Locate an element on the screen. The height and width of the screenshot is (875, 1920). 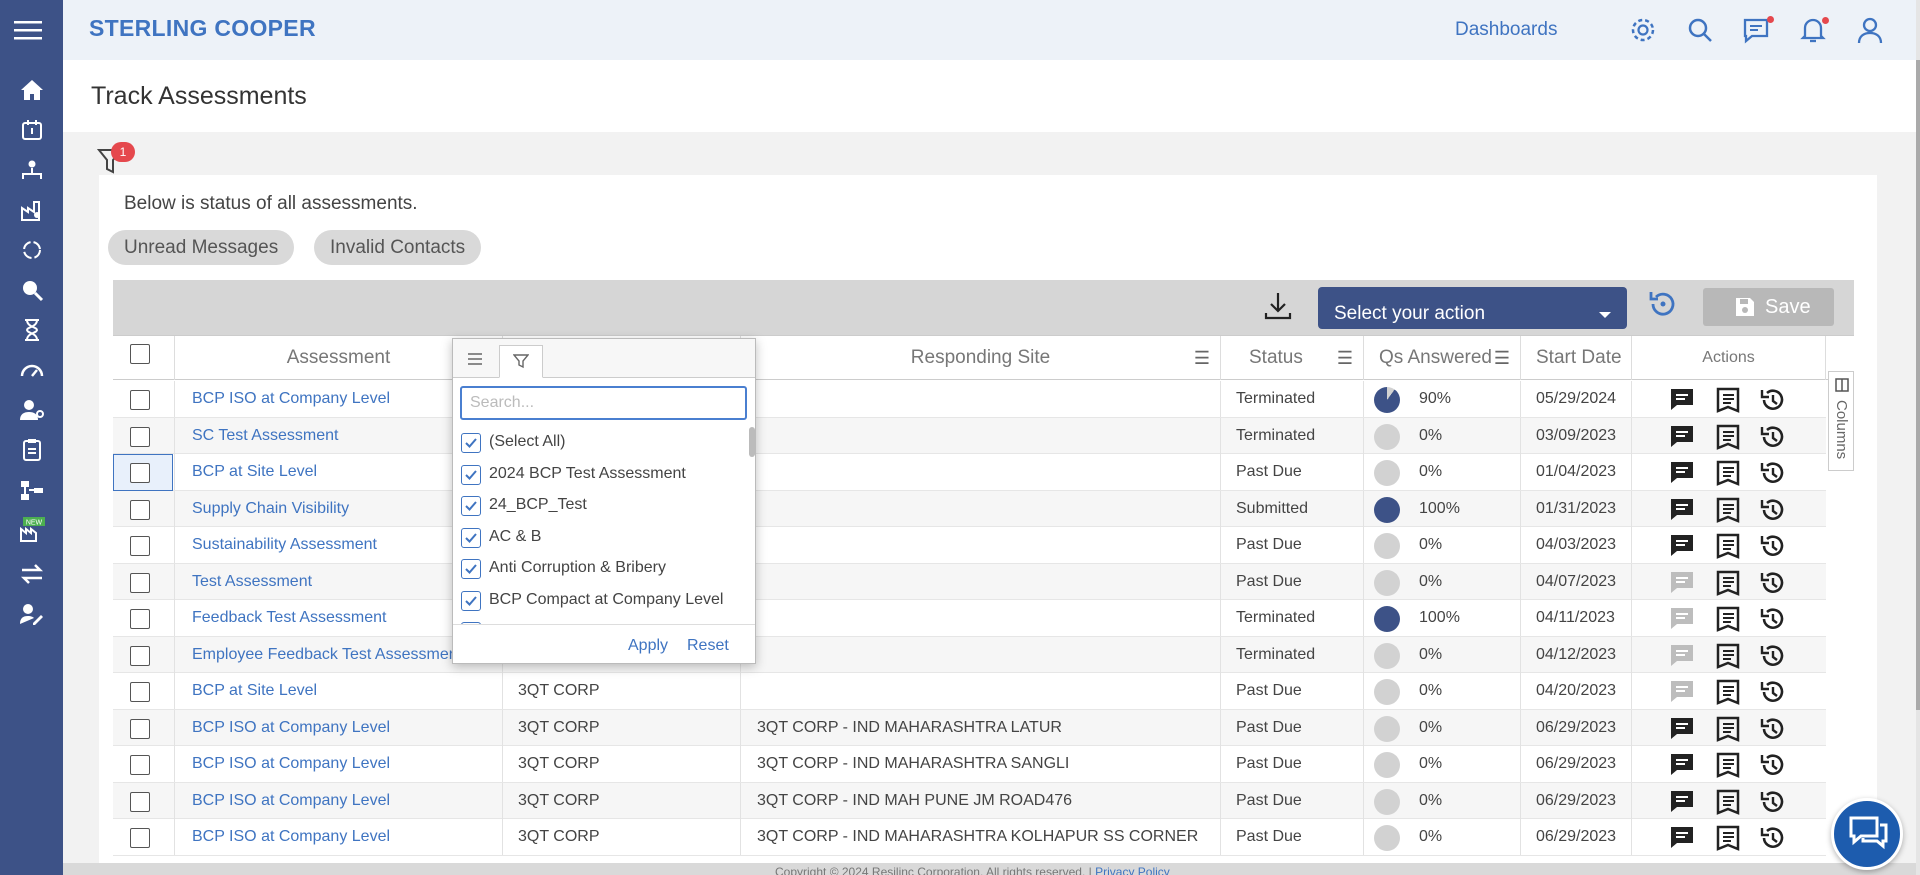
hourglass-icon is located at coordinates (32, 330).